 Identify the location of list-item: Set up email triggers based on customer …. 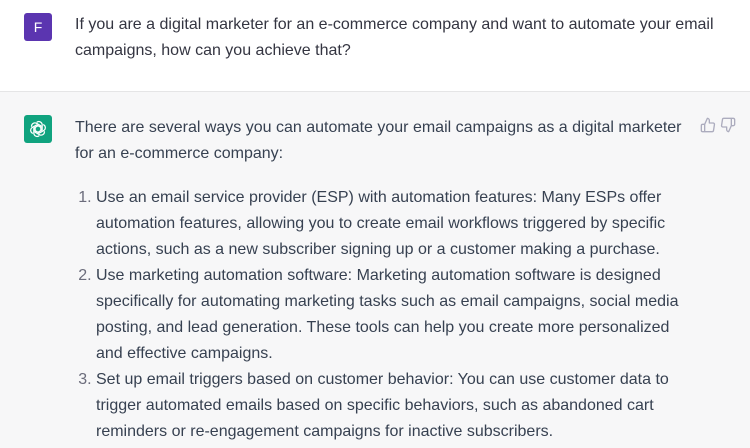
(391, 406).